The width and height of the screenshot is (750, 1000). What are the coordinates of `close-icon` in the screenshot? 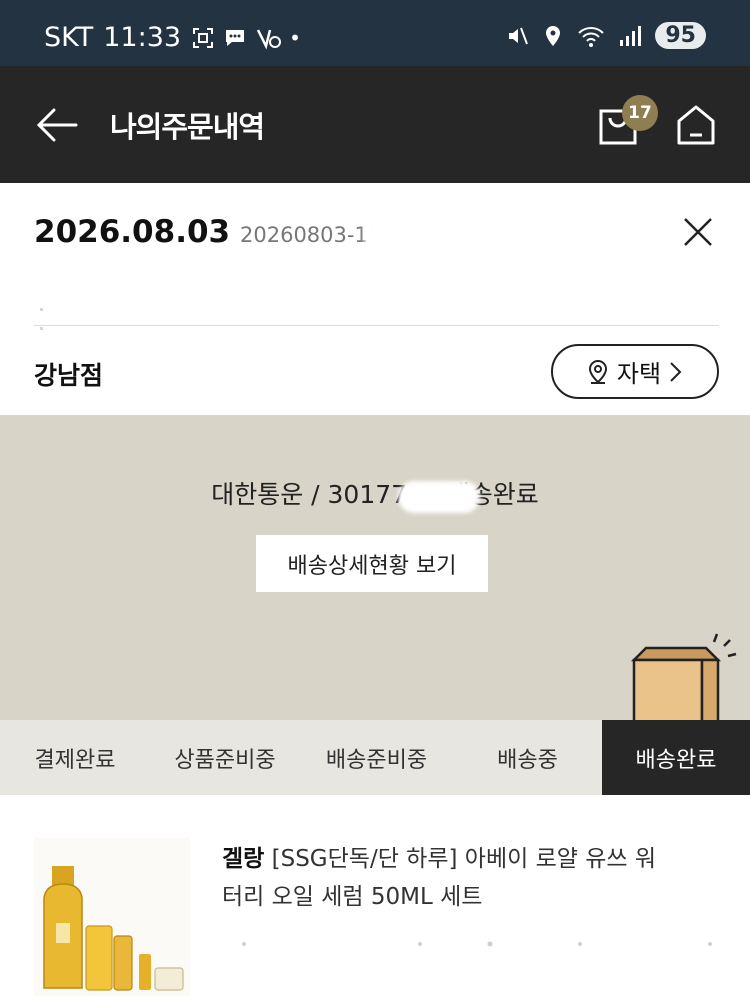 It's located at (698, 232).